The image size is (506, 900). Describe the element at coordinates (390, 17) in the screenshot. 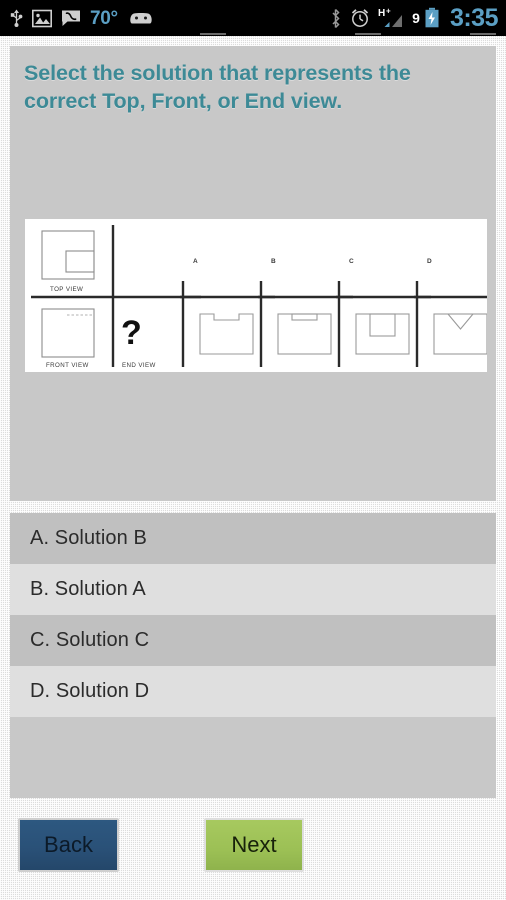

I see `signal-hplus-icon: H +` at that location.